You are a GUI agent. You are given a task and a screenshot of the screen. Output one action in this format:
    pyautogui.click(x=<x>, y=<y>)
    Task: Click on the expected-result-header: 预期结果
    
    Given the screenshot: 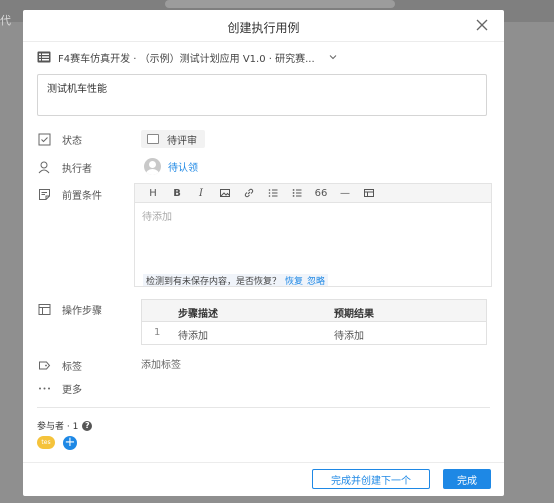 What is the action you would take?
    pyautogui.click(x=354, y=314)
    